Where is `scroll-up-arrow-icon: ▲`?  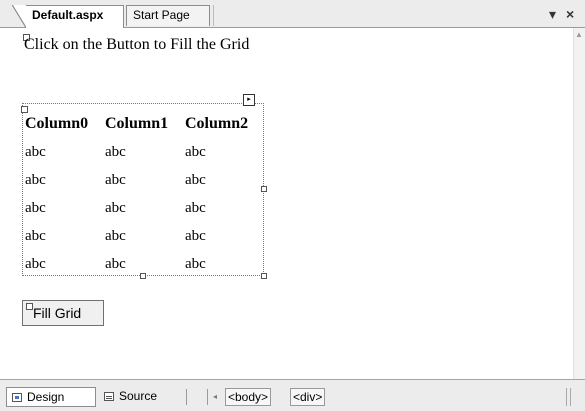
scroll-up-arrow-icon: ▲ is located at coordinates (579, 34).